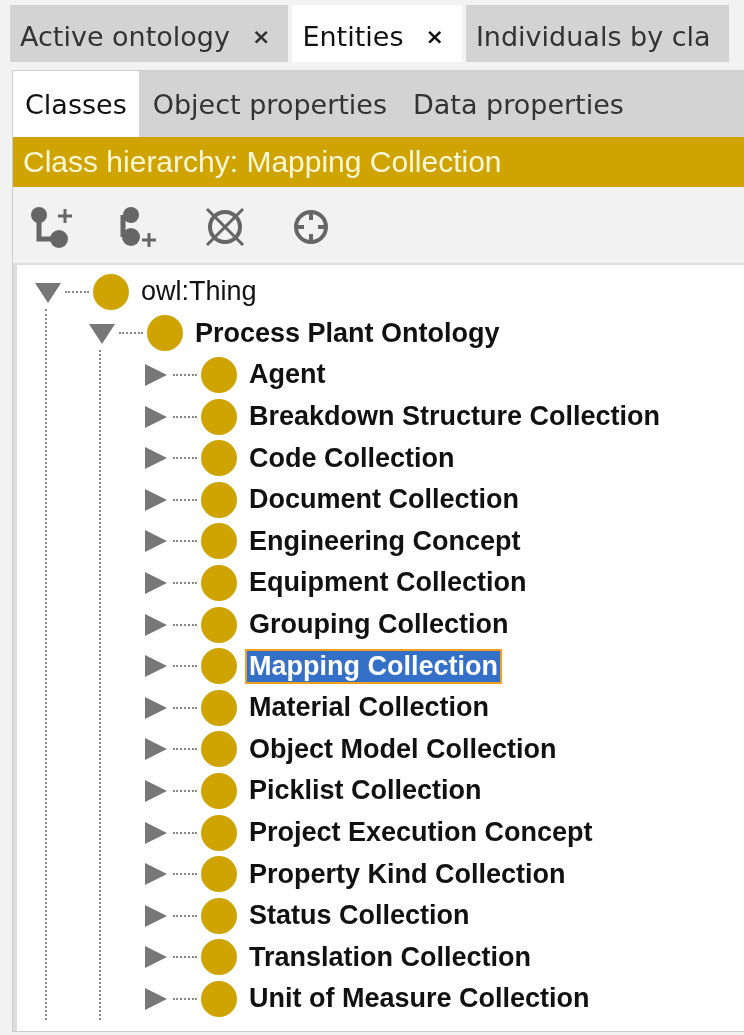 This screenshot has height=1035, width=744. What do you see at coordinates (407, 874) in the screenshot?
I see `tree-item: Property Kind Collection` at bounding box center [407, 874].